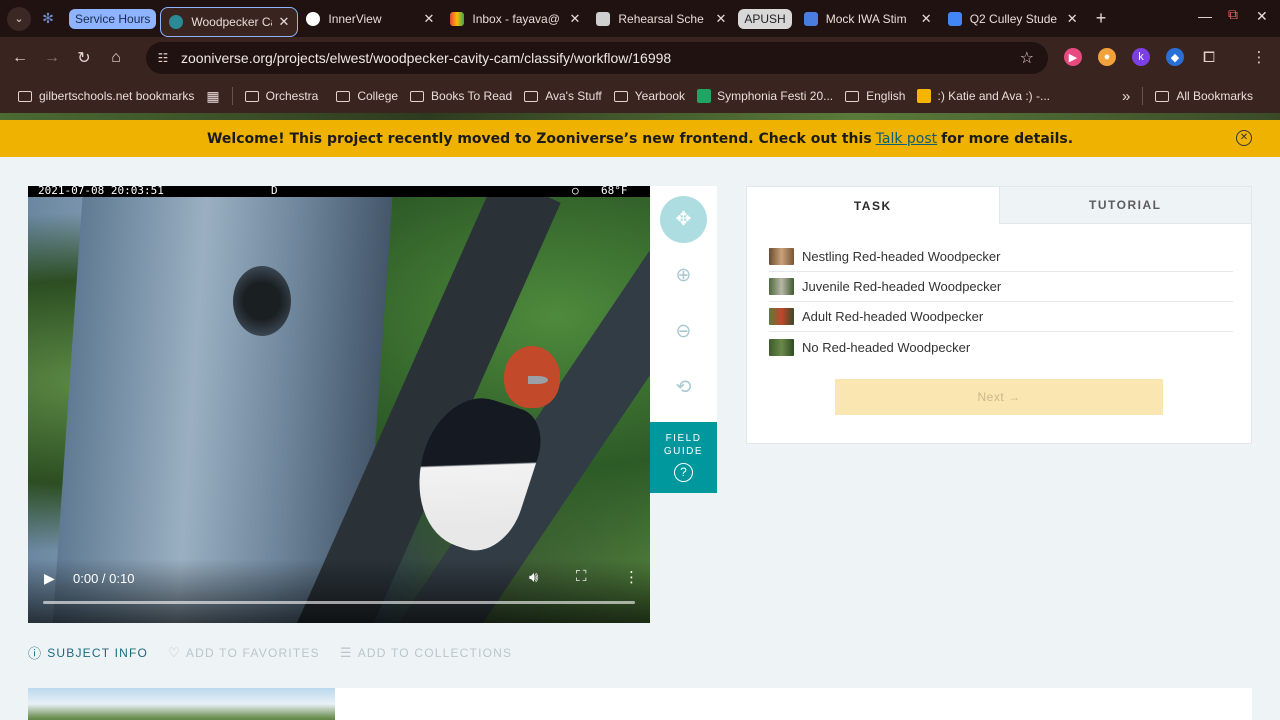  Describe the element at coordinates (339, 602) in the screenshot. I see `video-scrubber` at that location.